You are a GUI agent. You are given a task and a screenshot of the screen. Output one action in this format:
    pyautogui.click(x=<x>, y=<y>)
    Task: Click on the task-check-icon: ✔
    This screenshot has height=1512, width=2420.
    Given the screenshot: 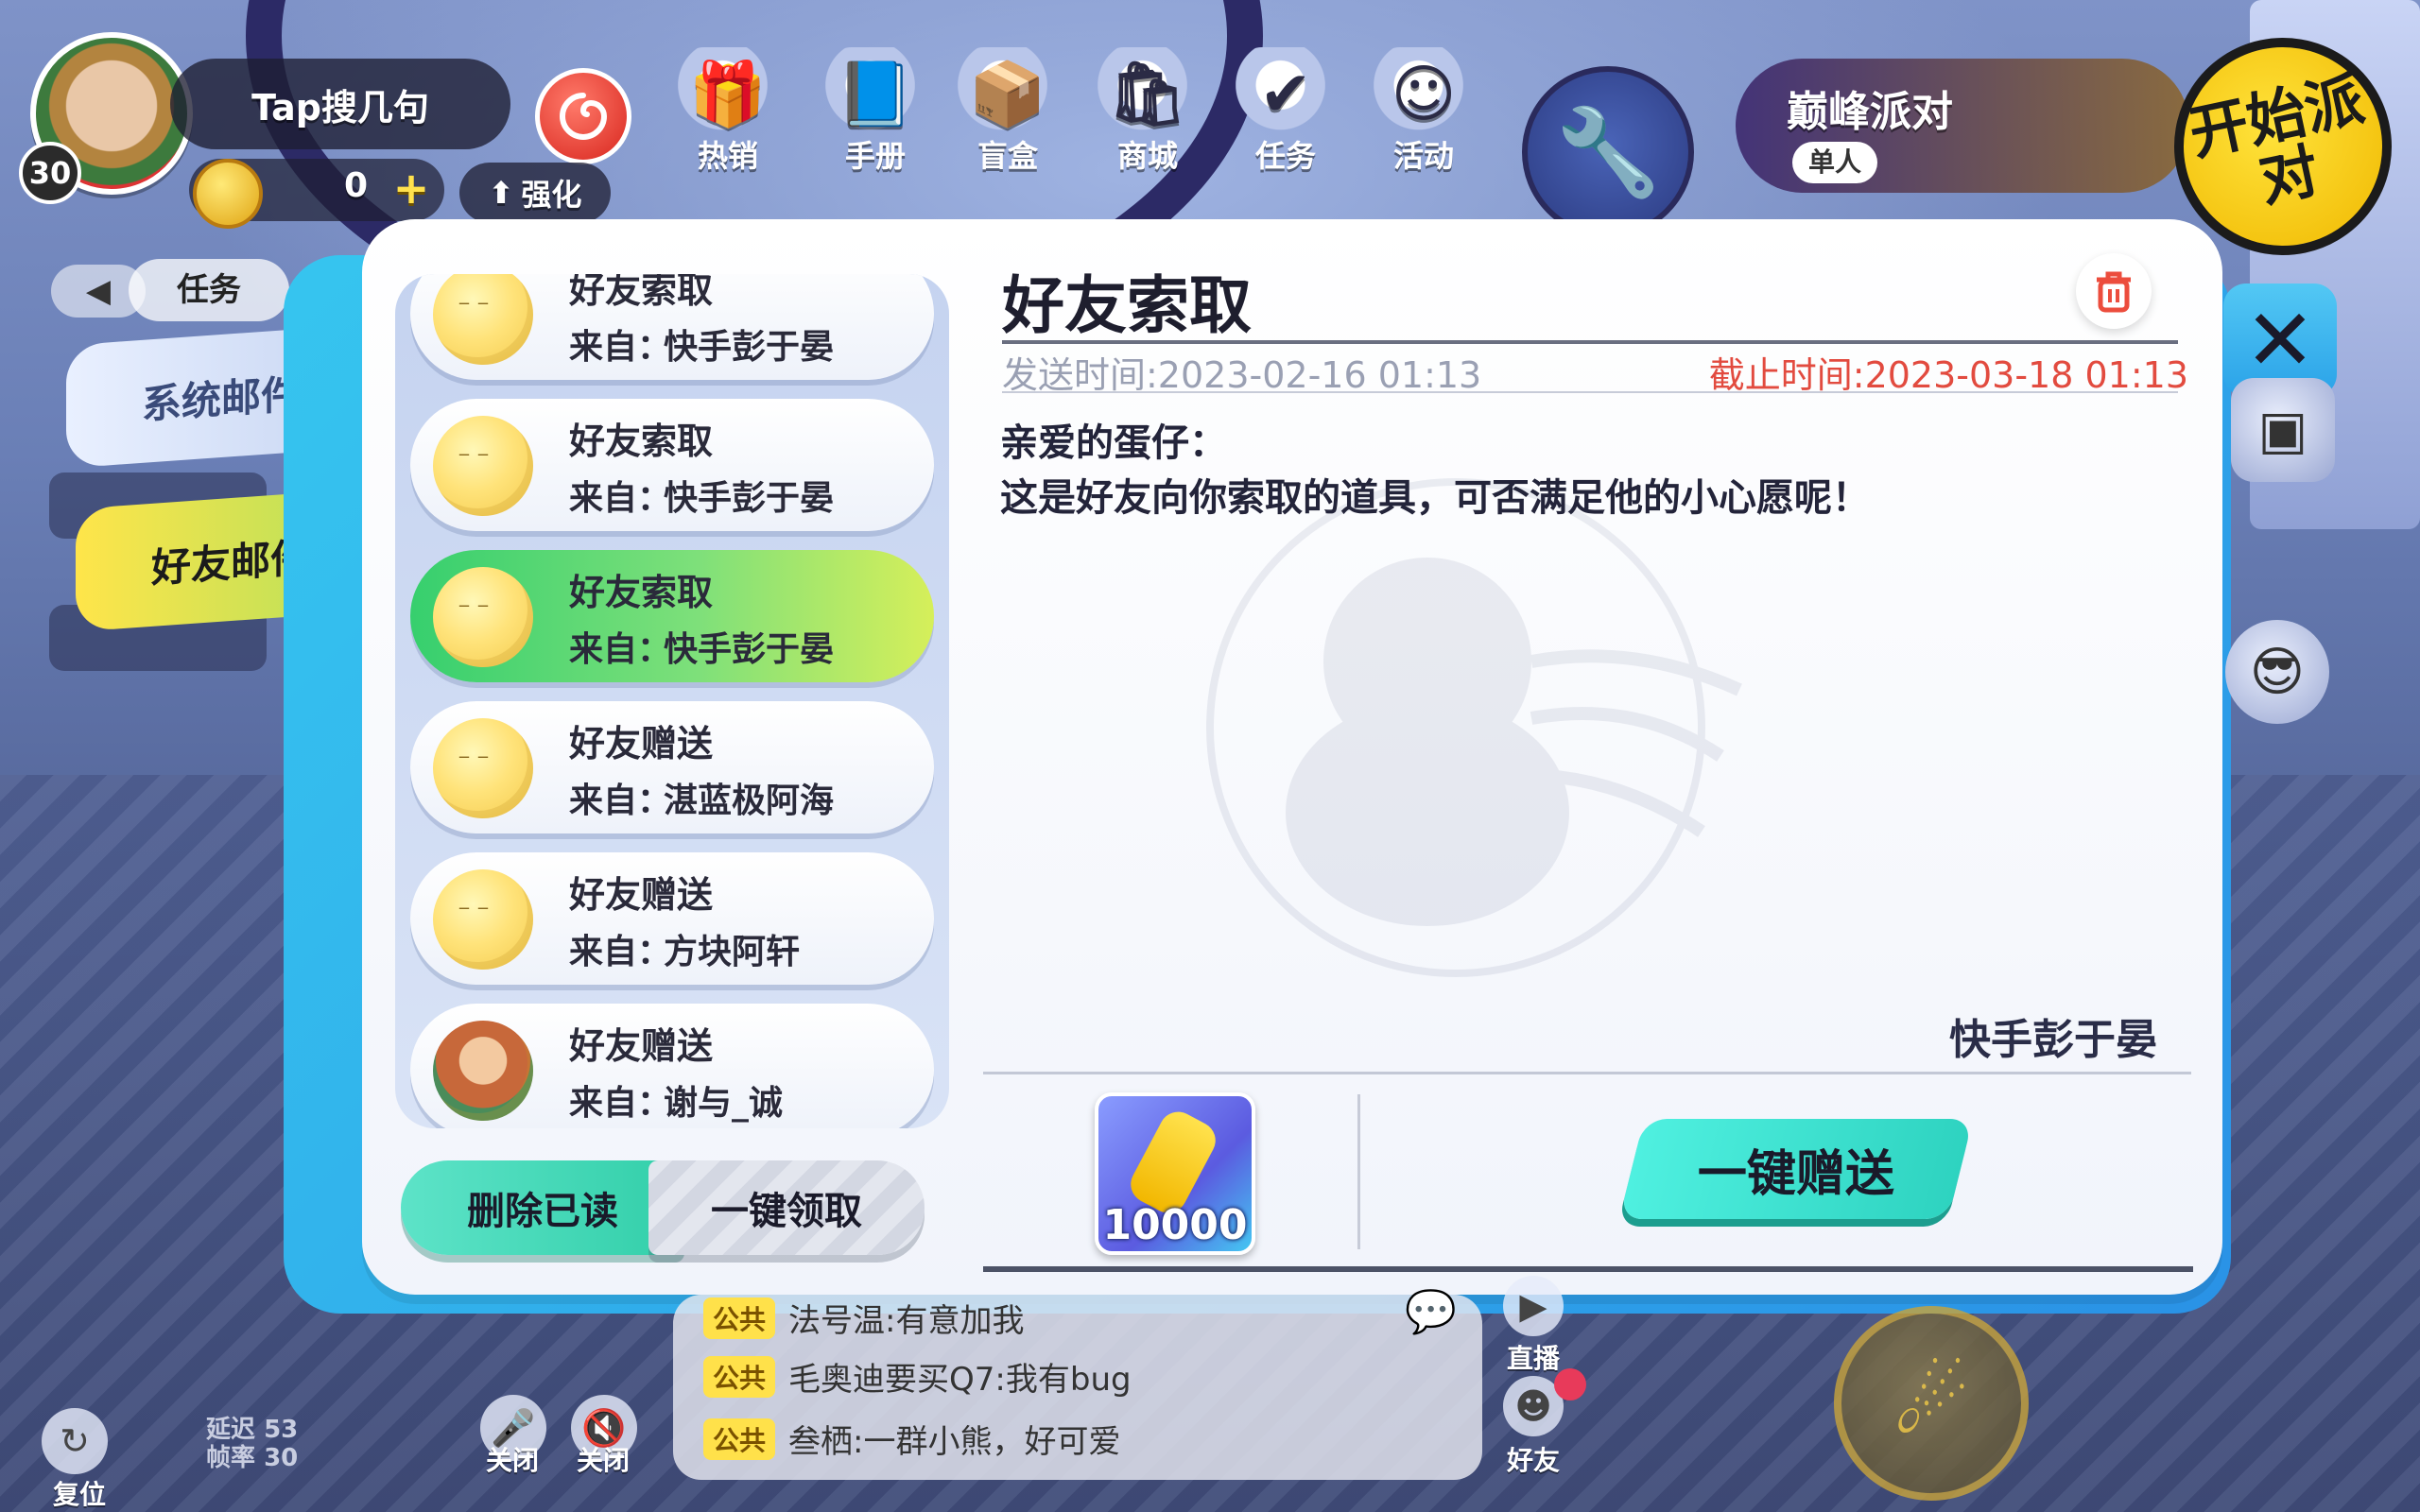 What is the action you would take?
    pyautogui.click(x=1286, y=94)
    